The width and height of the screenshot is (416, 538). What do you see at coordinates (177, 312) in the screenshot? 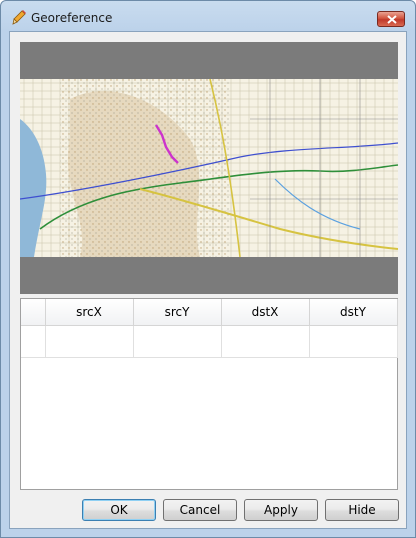
I see `column-header-srcy: srcY` at bounding box center [177, 312].